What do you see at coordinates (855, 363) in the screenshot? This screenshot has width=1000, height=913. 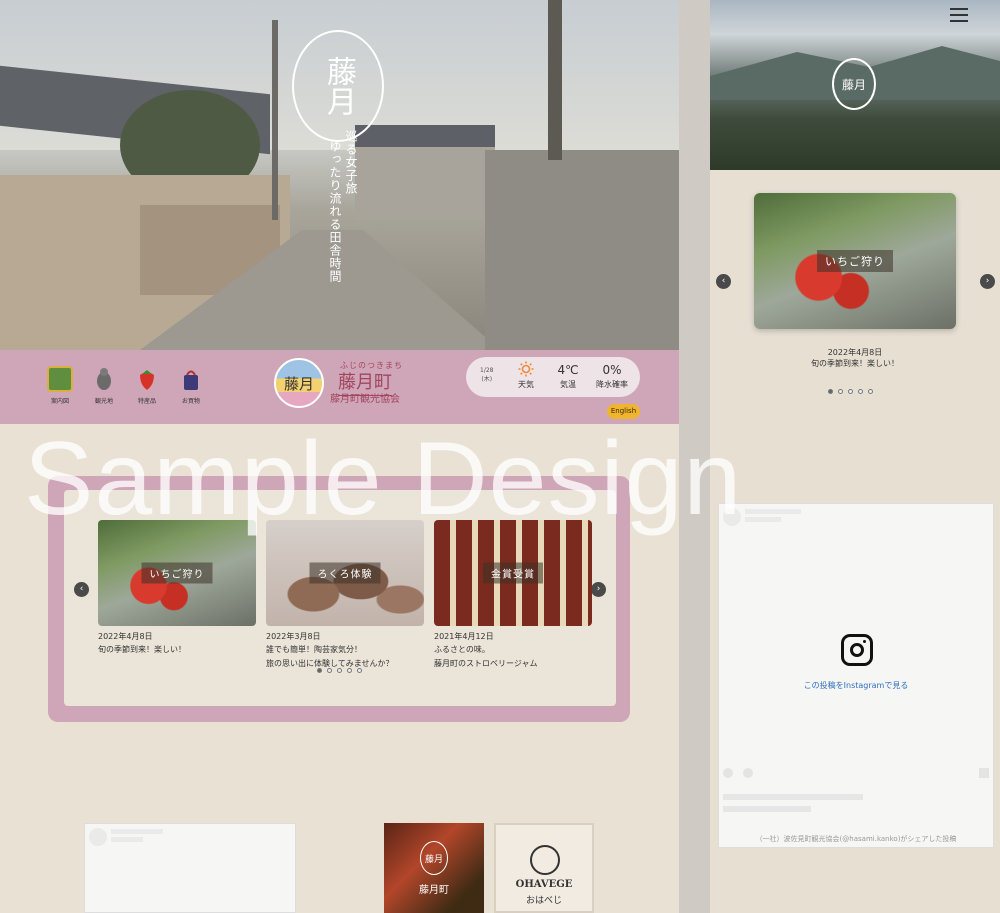 I see `mobile-card-text: 旬の季節到来！楽しい！` at bounding box center [855, 363].